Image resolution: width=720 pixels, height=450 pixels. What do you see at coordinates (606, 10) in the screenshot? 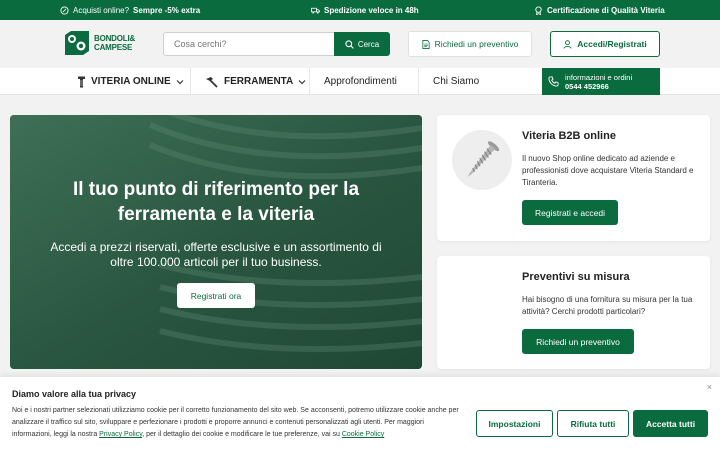
I see `quality-text: Certificazione di Qualità Viteria` at bounding box center [606, 10].